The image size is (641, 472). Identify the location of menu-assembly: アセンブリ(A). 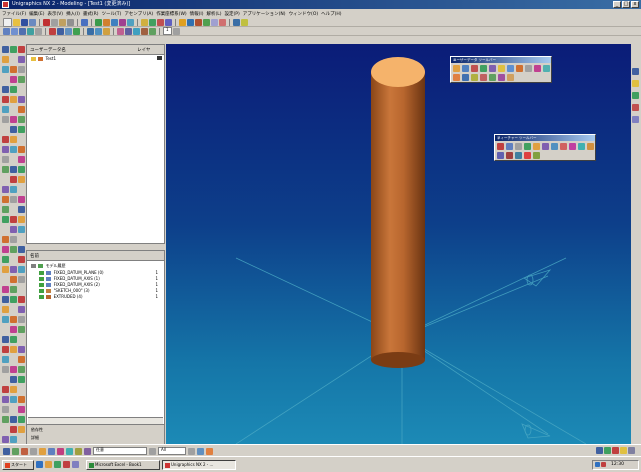
(138, 14).